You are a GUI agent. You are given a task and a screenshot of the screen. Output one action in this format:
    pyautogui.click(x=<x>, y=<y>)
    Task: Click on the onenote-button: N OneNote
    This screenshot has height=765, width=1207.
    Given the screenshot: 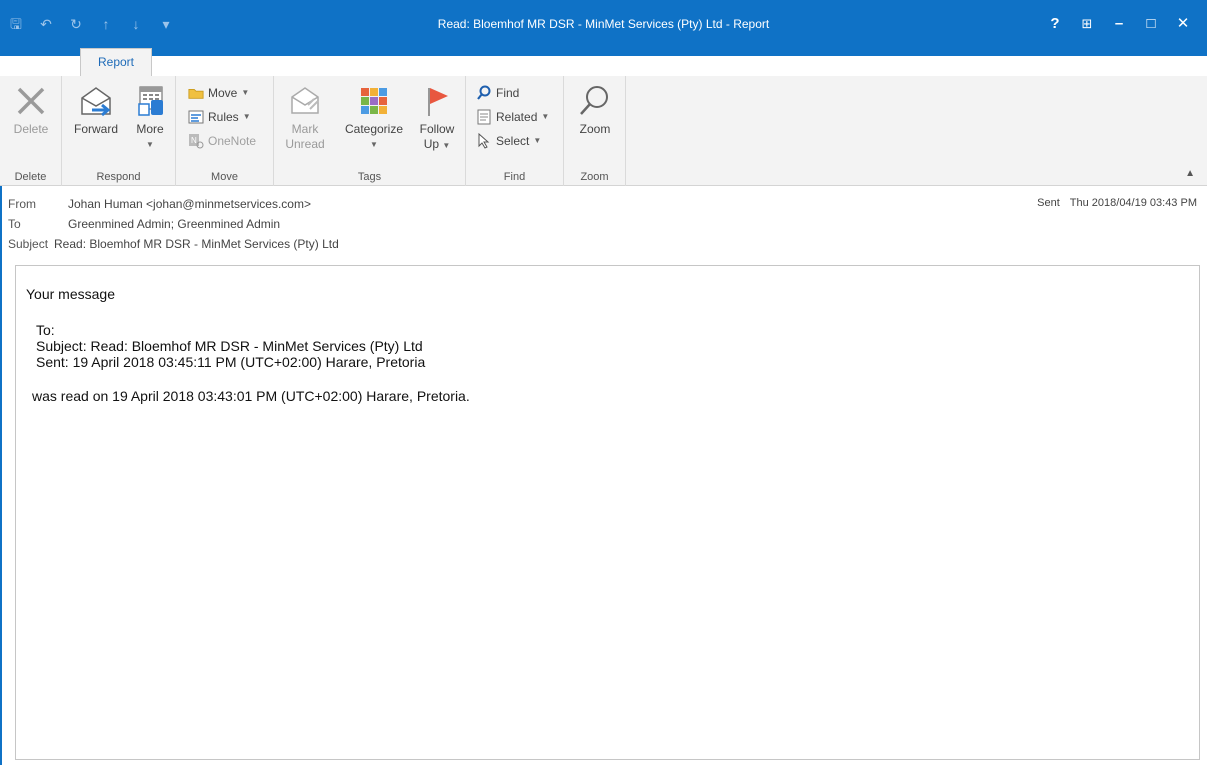 What is the action you would take?
    pyautogui.click(x=222, y=141)
    